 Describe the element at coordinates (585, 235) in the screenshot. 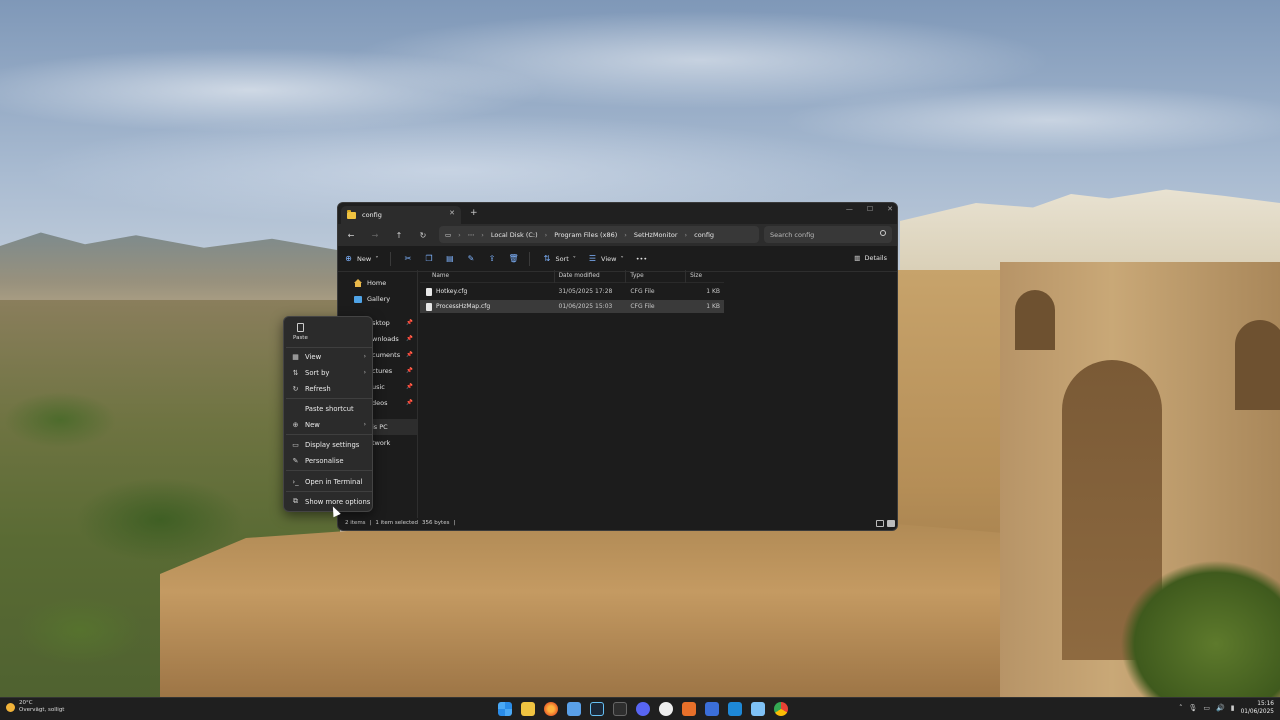

I see `breadcrumb-program-files: Program Files (x86)` at that location.